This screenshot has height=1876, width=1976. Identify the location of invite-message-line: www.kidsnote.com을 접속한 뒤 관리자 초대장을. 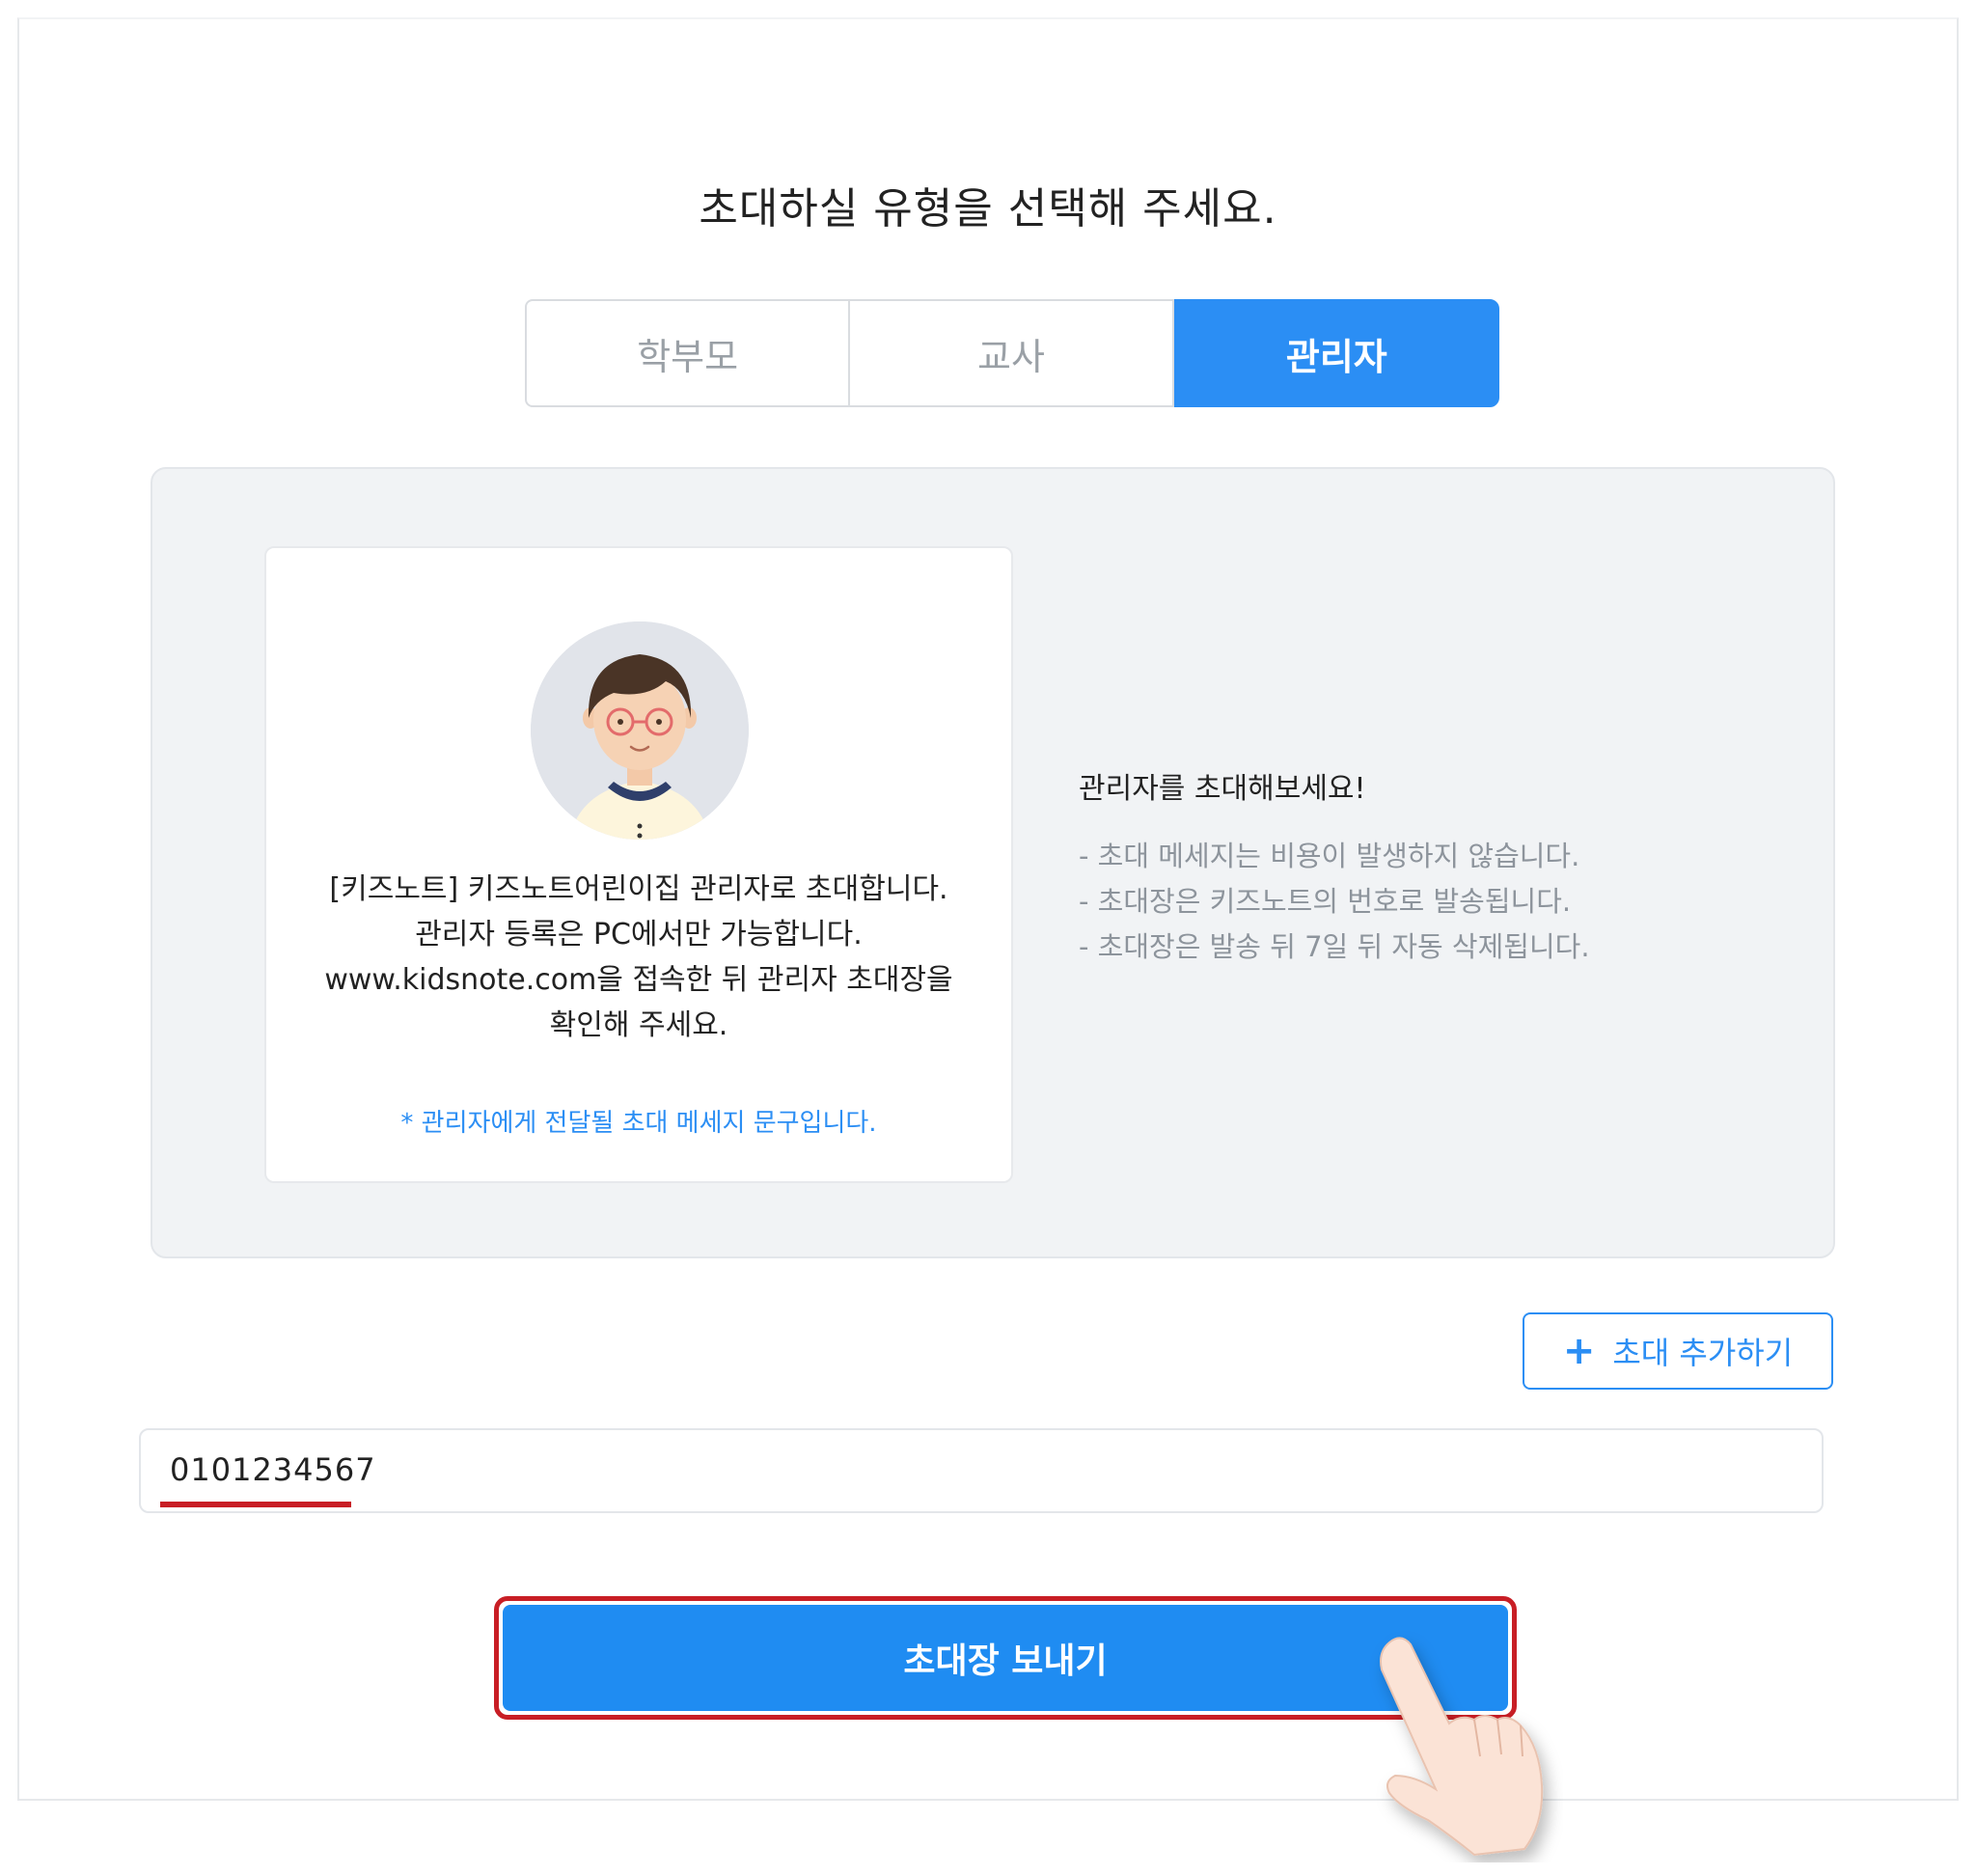
(638, 980).